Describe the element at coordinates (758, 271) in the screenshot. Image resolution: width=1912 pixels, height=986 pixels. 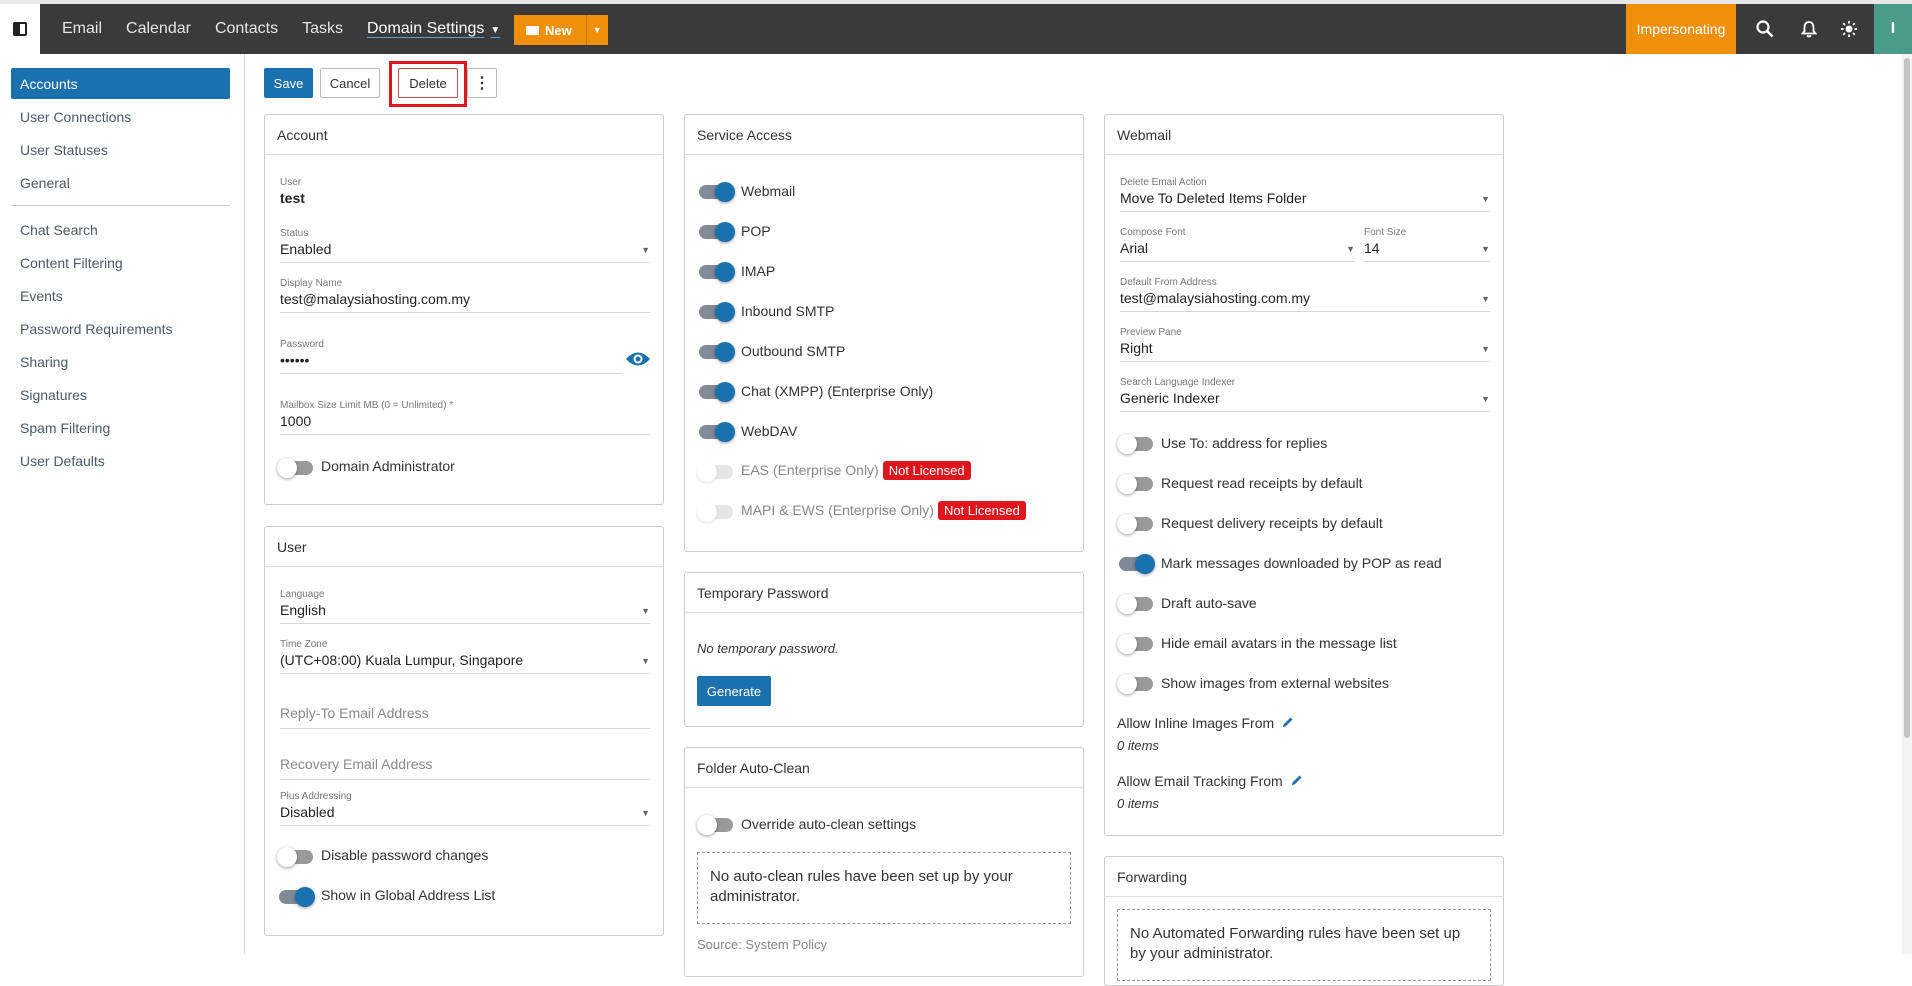
I see `imap-label: IMAP` at that location.